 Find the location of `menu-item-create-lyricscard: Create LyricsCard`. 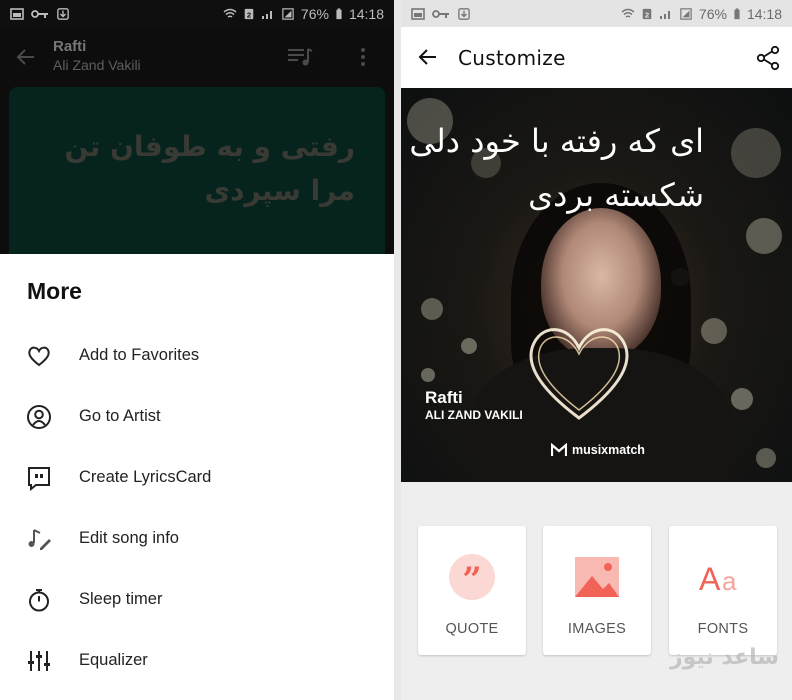

menu-item-create-lyricscard: Create LyricsCard is located at coordinates (197, 477).